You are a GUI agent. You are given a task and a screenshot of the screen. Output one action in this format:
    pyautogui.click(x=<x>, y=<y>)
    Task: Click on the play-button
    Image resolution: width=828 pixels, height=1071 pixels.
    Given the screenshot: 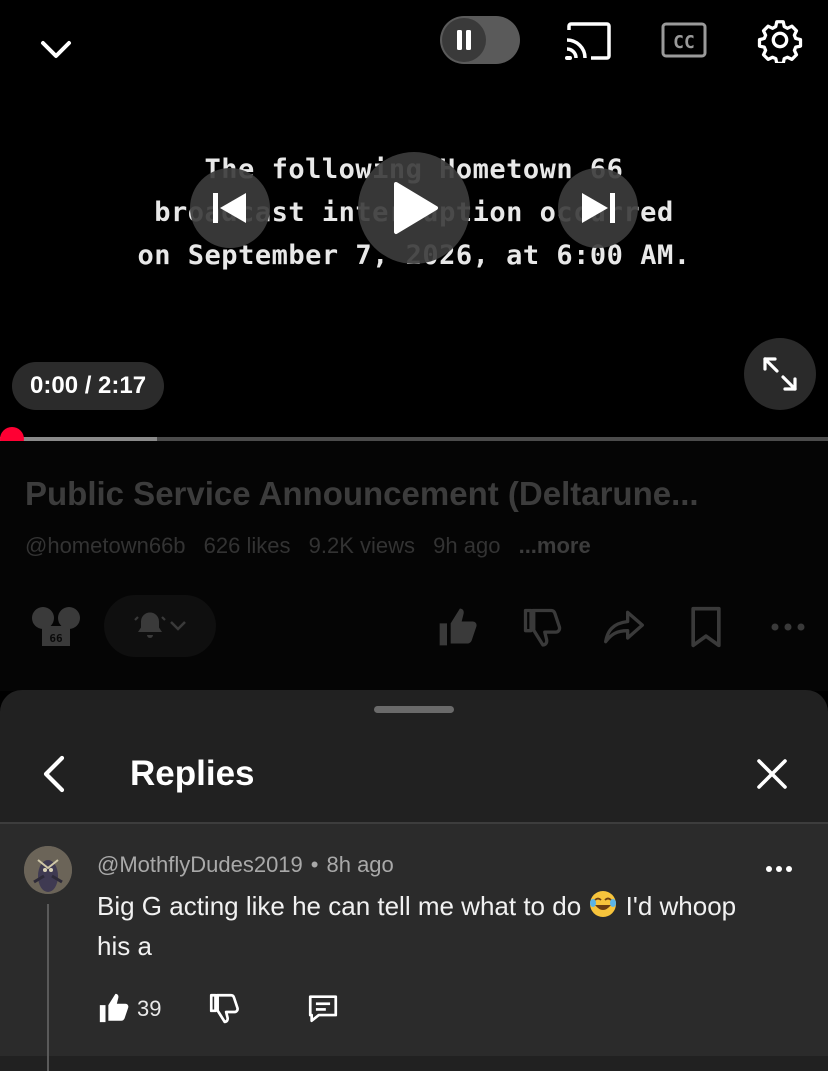 What is the action you would take?
    pyautogui.click(x=414, y=208)
    